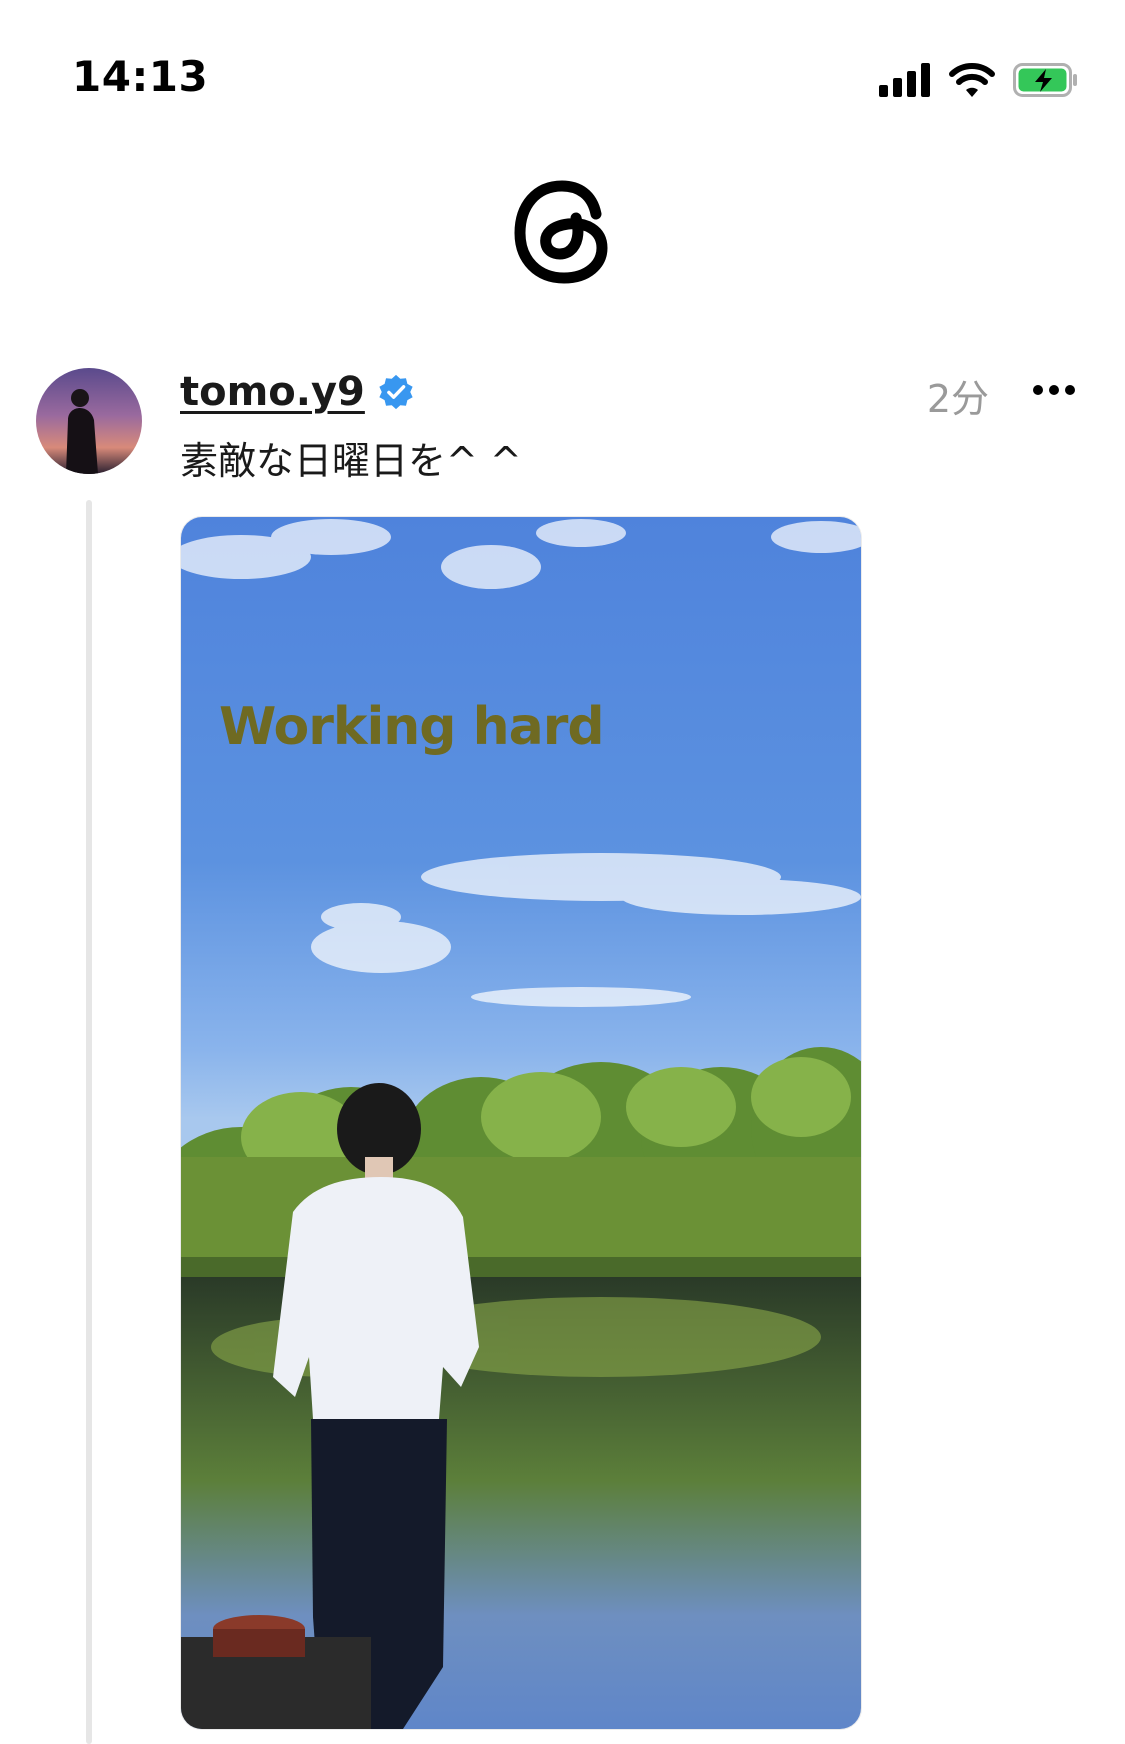  I want to click on post-timestamp: 2分, so click(957, 399).